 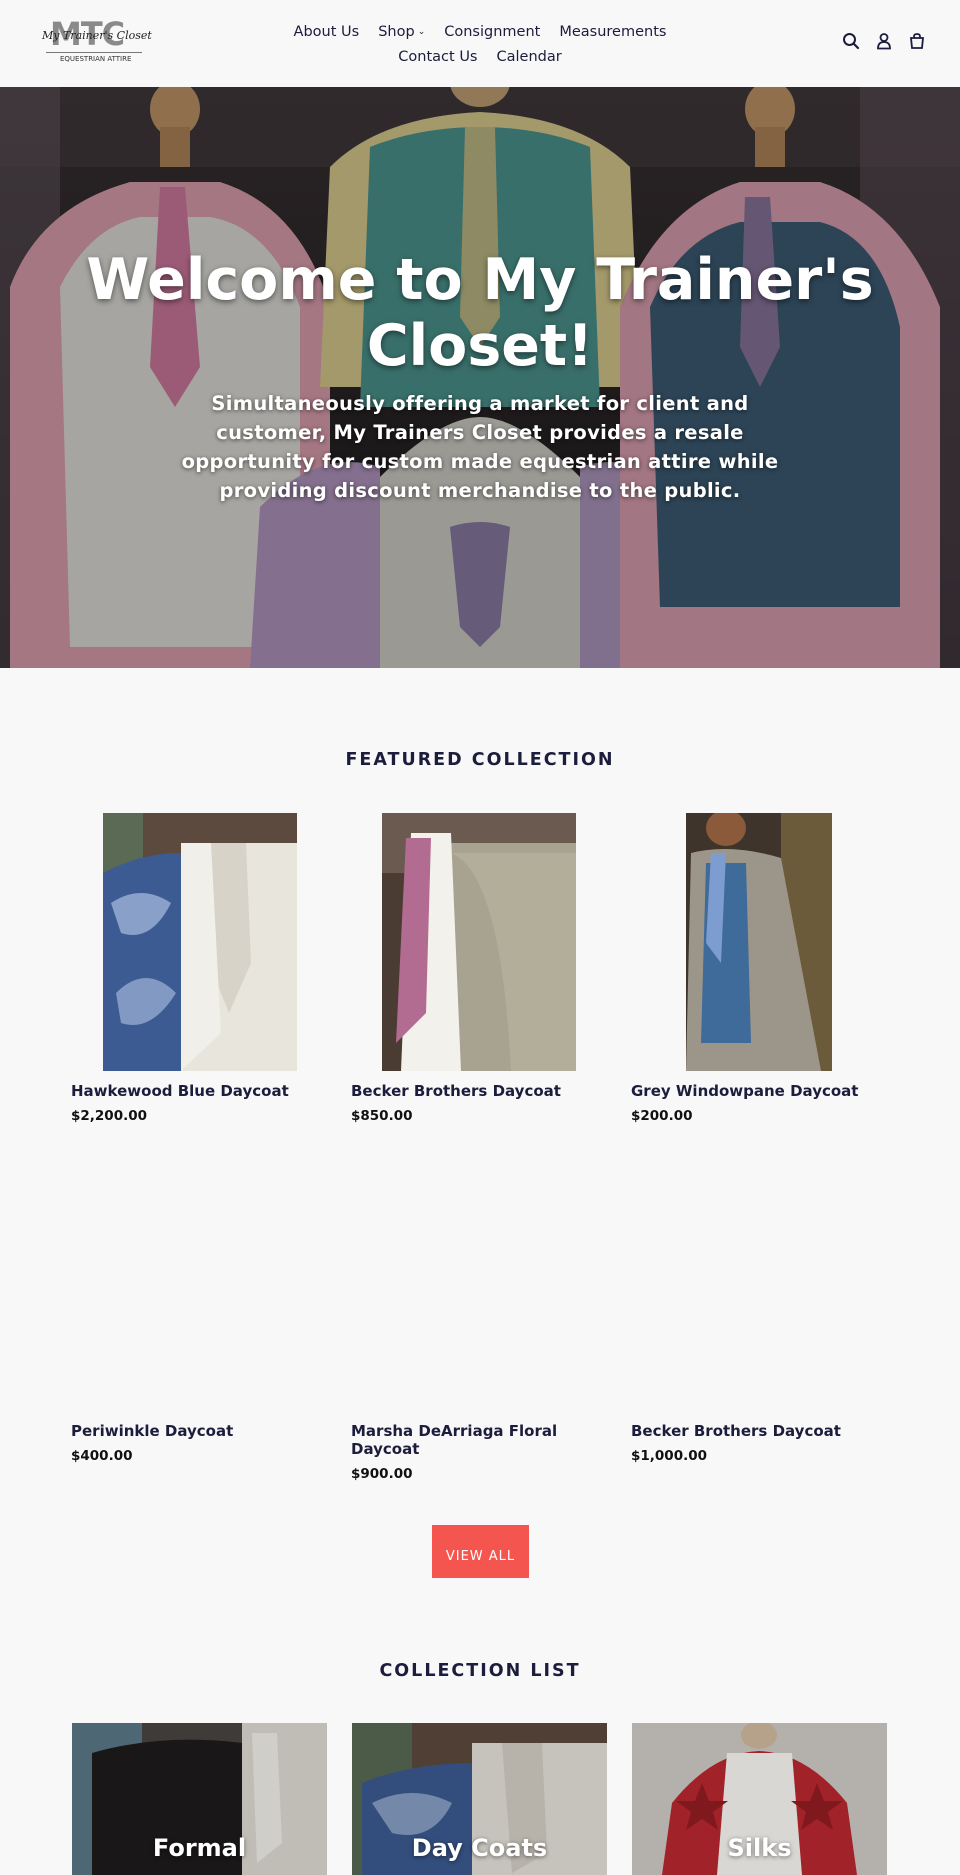 What do you see at coordinates (109, 1116) in the screenshot?
I see `product-price: $2,200.00` at bounding box center [109, 1116].